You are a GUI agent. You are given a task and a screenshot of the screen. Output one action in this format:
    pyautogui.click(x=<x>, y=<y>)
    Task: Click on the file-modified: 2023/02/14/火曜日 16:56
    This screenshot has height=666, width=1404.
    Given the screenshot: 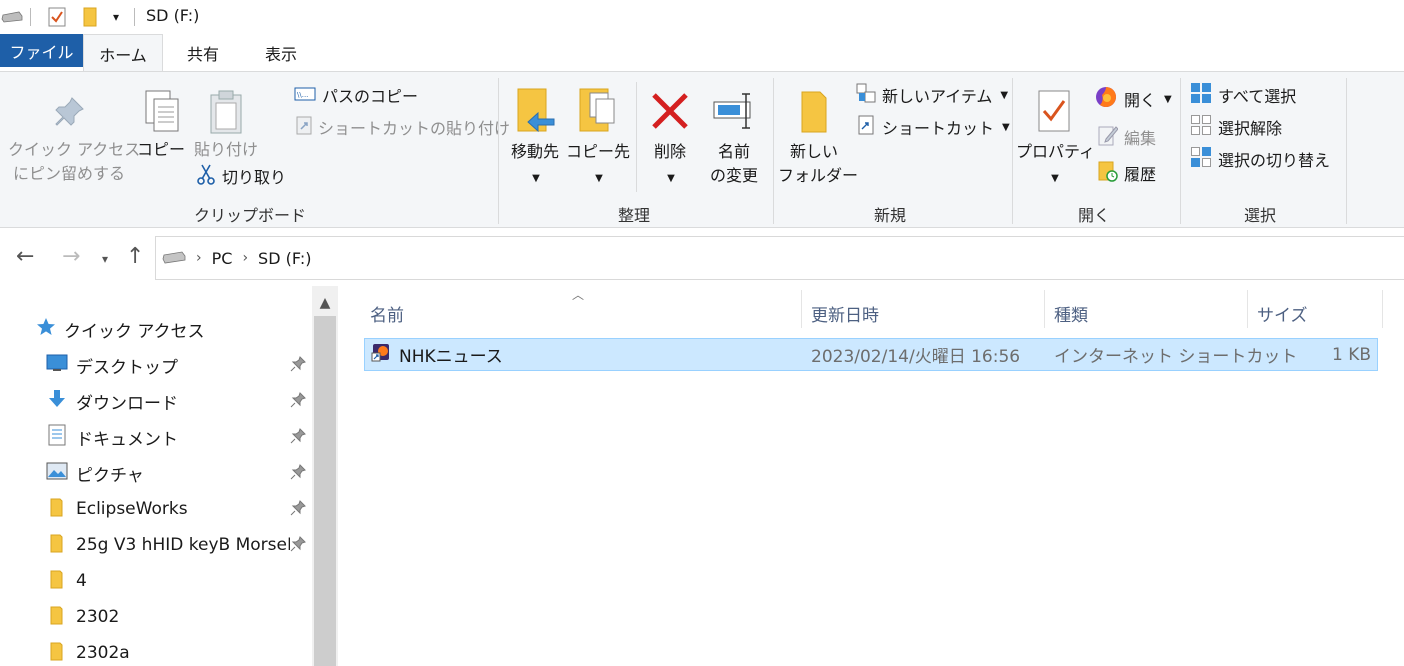 What is the action you would take?
    pyautogui.click(x=916, y=357)
    